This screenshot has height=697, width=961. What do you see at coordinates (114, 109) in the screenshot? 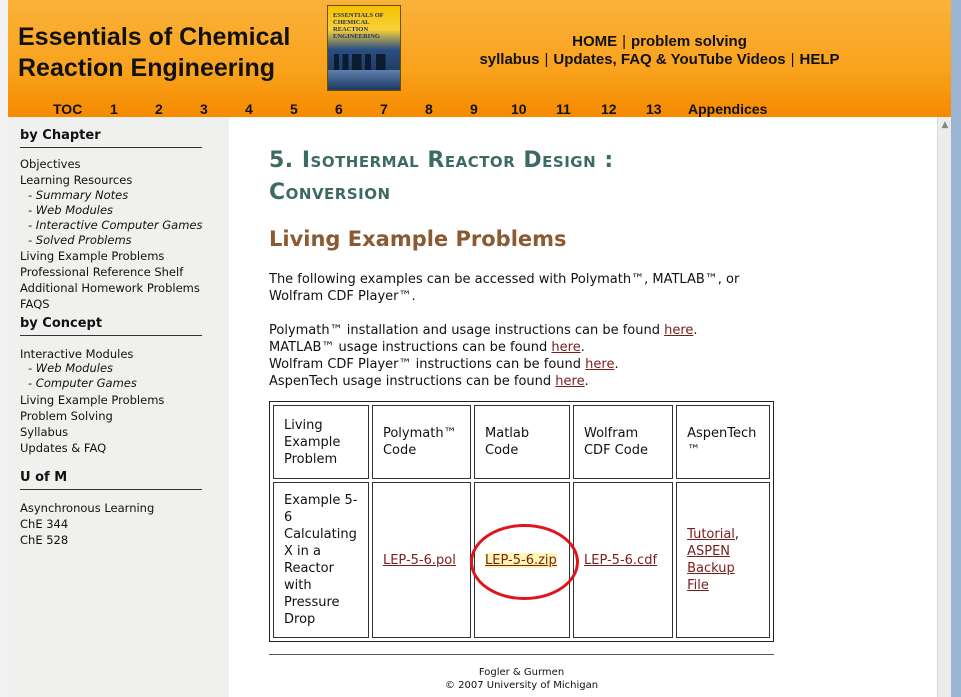
I see `chapter-link-1: 1` at bounding box center [114, 109].